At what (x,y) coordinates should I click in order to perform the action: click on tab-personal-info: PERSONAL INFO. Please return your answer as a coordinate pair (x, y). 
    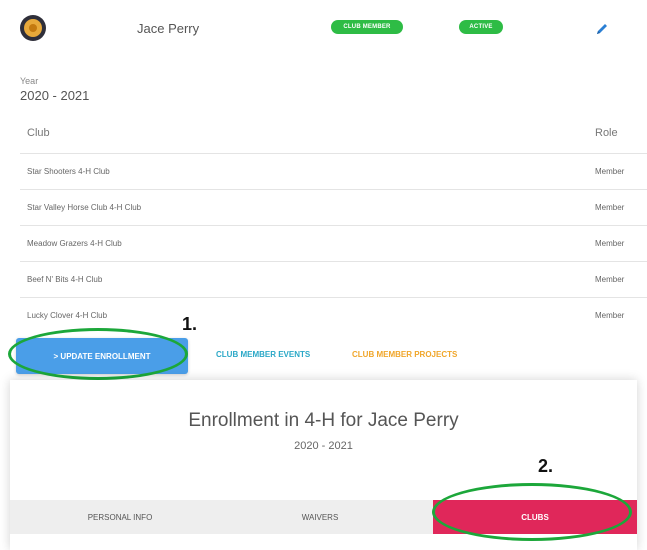
    Looking at the image, I should click on (120, 517).